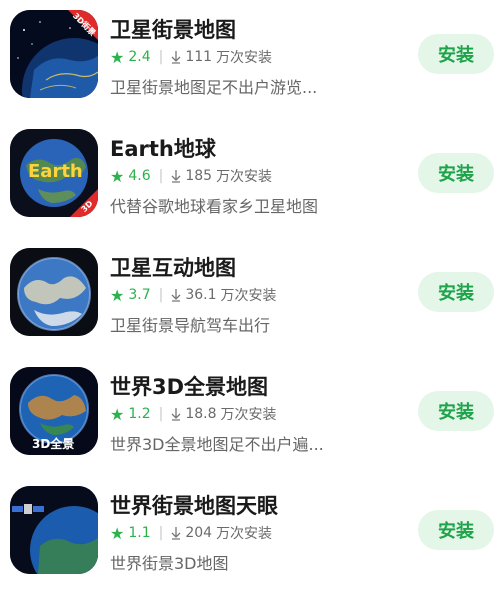  What do you see at coordinates (139, 533) in the screenshot?
I see `app-rating: 1.1` at bounding box center [139, 533].